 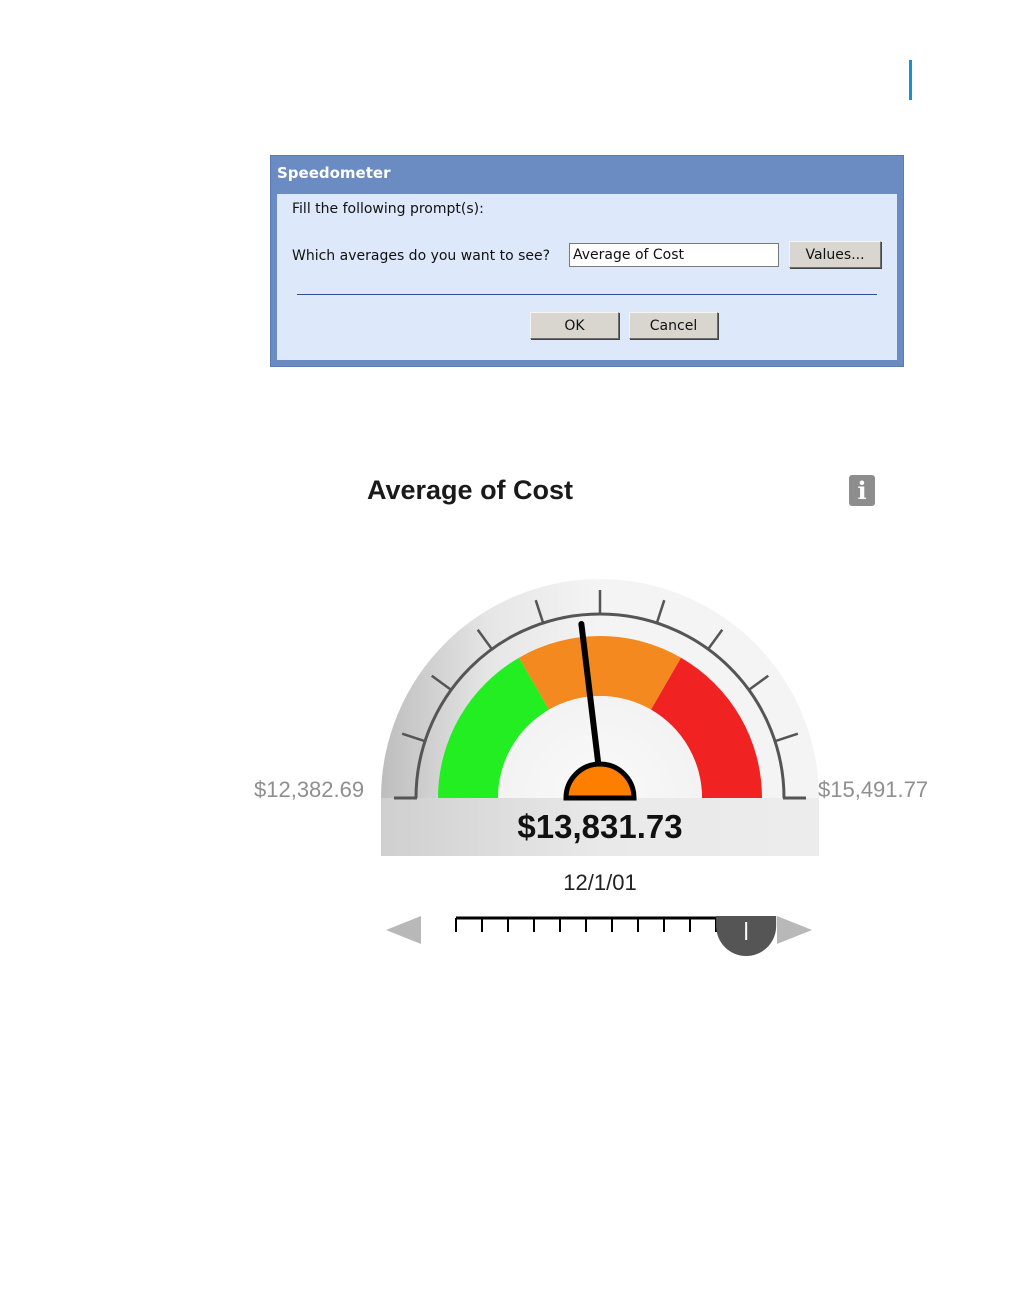 What do you see at coordinates (309, 789) in the screenshot?
I see `gauge-min-label: $12,382.69` at bounding box center [309, 789].